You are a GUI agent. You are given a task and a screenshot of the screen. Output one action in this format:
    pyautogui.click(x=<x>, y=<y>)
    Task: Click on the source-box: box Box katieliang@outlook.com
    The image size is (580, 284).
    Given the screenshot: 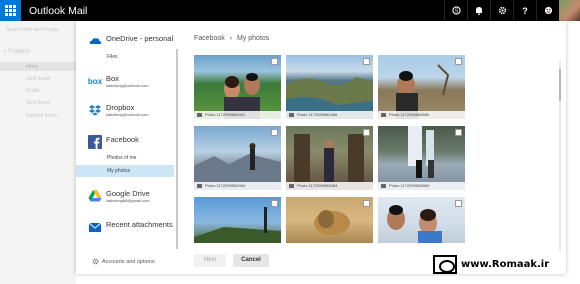 What is the action you would take?
    pyautogui.click(x=118, y=81)
    